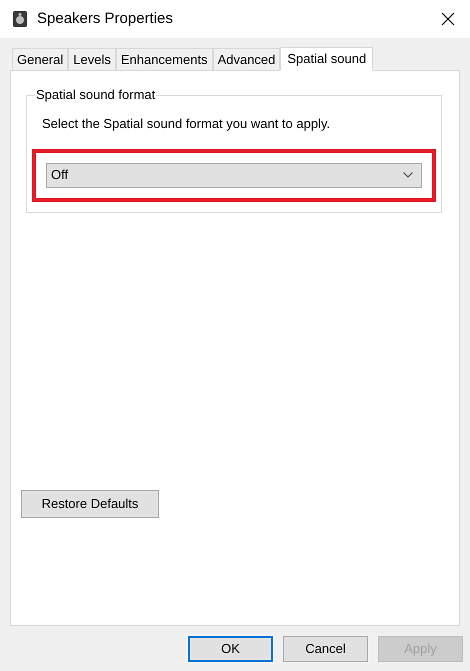  Describe the element at coordinates (325, 649) in the screenshot. I see `dialog-button: Cancel` at that location.